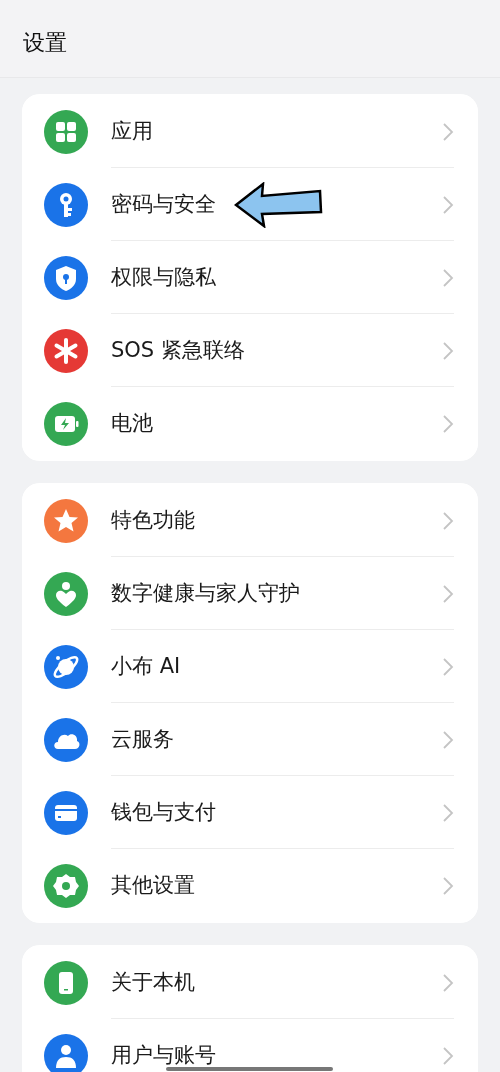 The width and height of the screenshot is (500, 1072). I want to click on settings-item: 特色功能, so click(250, 520).